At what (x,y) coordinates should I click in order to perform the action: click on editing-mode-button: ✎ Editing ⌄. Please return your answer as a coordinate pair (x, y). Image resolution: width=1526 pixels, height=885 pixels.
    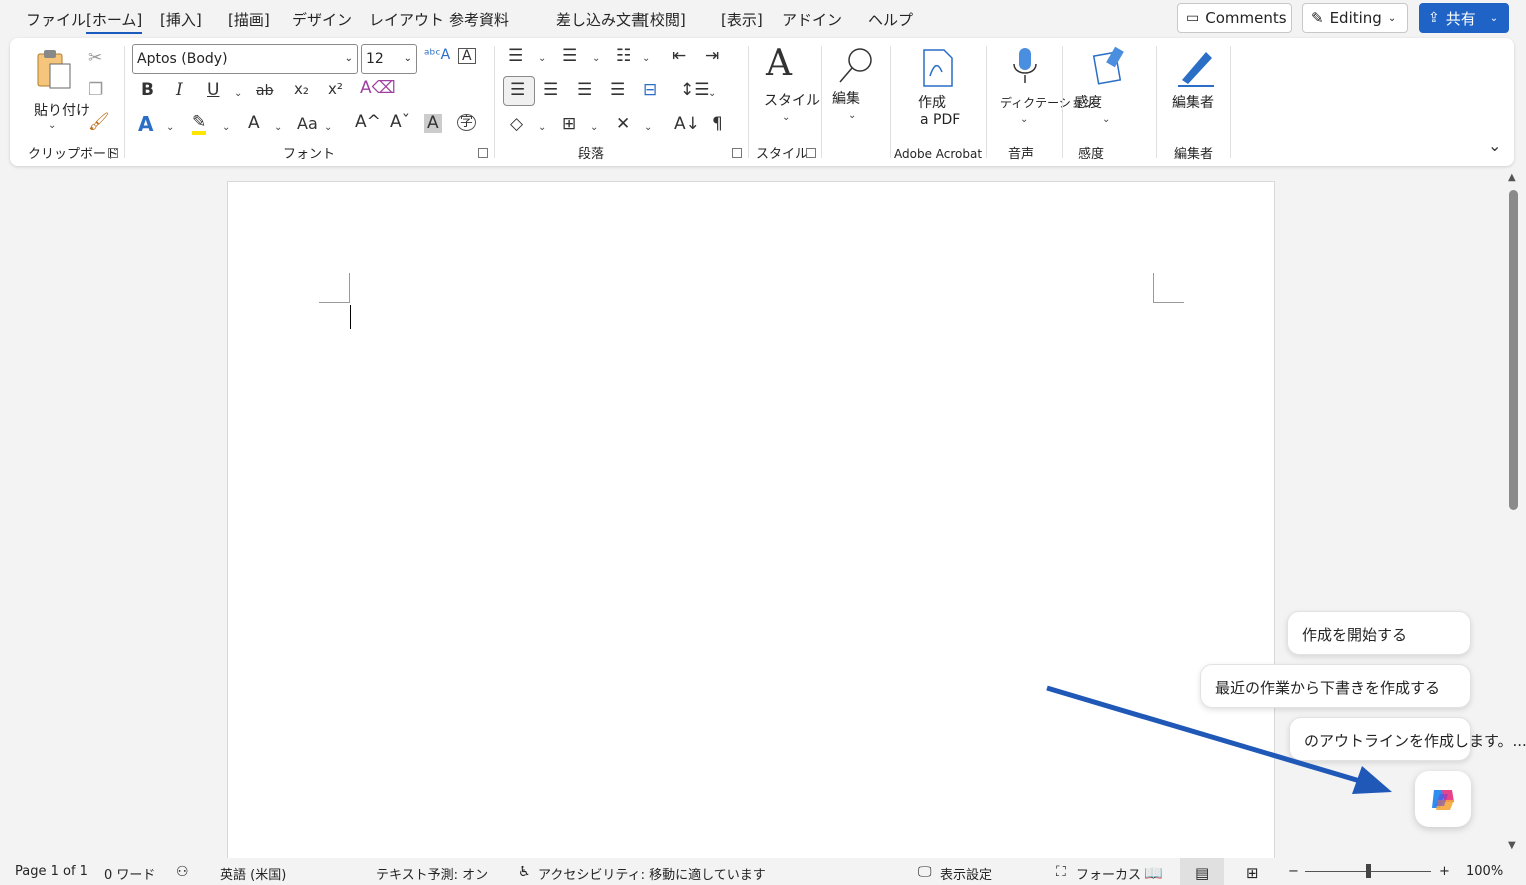
    Looking at the image, I should click on (1355, 18).